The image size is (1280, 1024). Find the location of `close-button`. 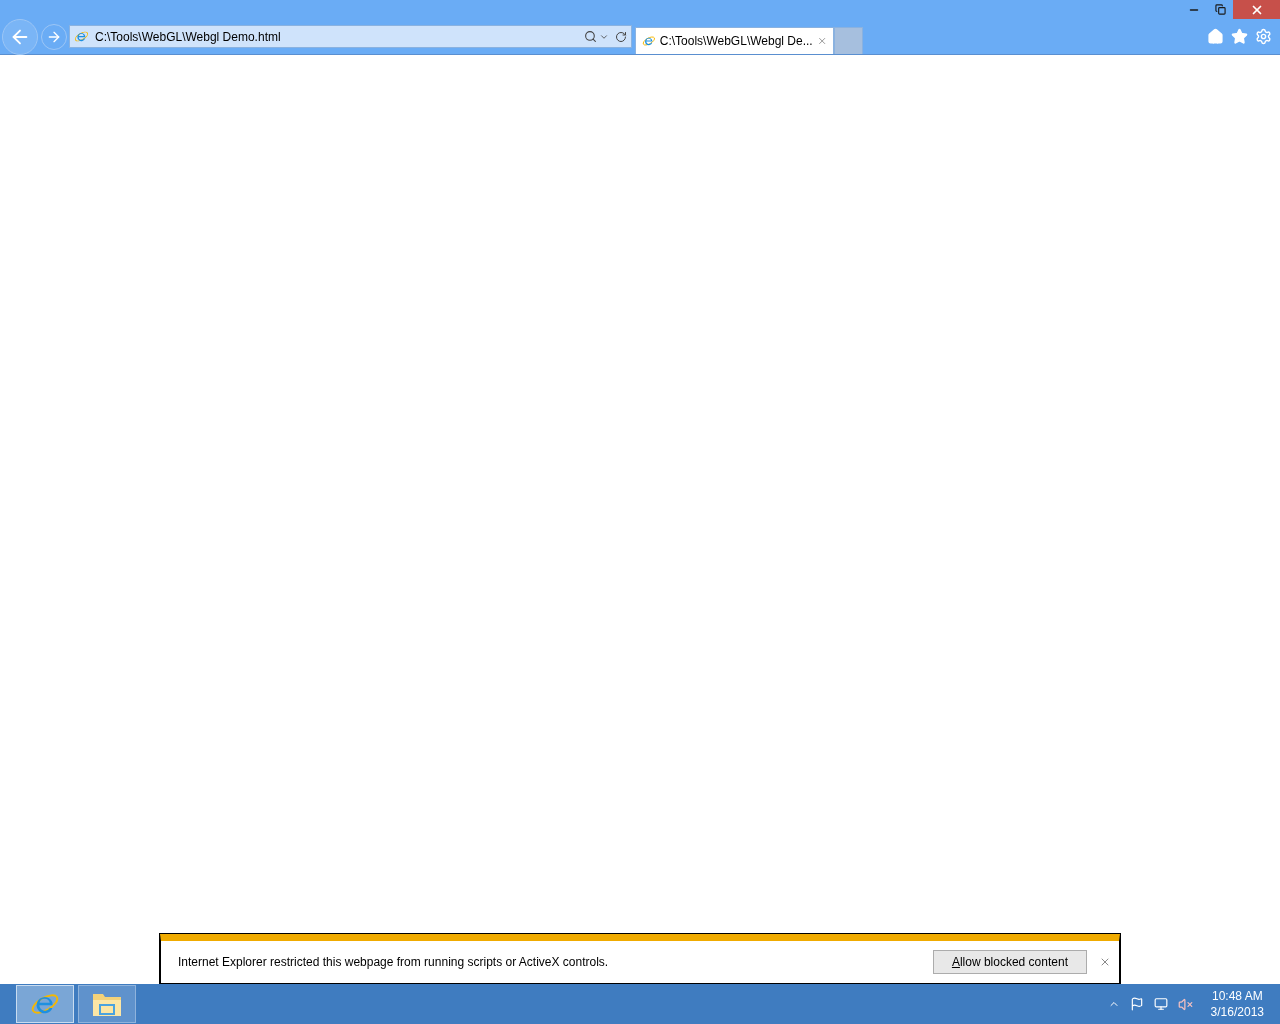

close-button is located at coordinates (1256, 9).